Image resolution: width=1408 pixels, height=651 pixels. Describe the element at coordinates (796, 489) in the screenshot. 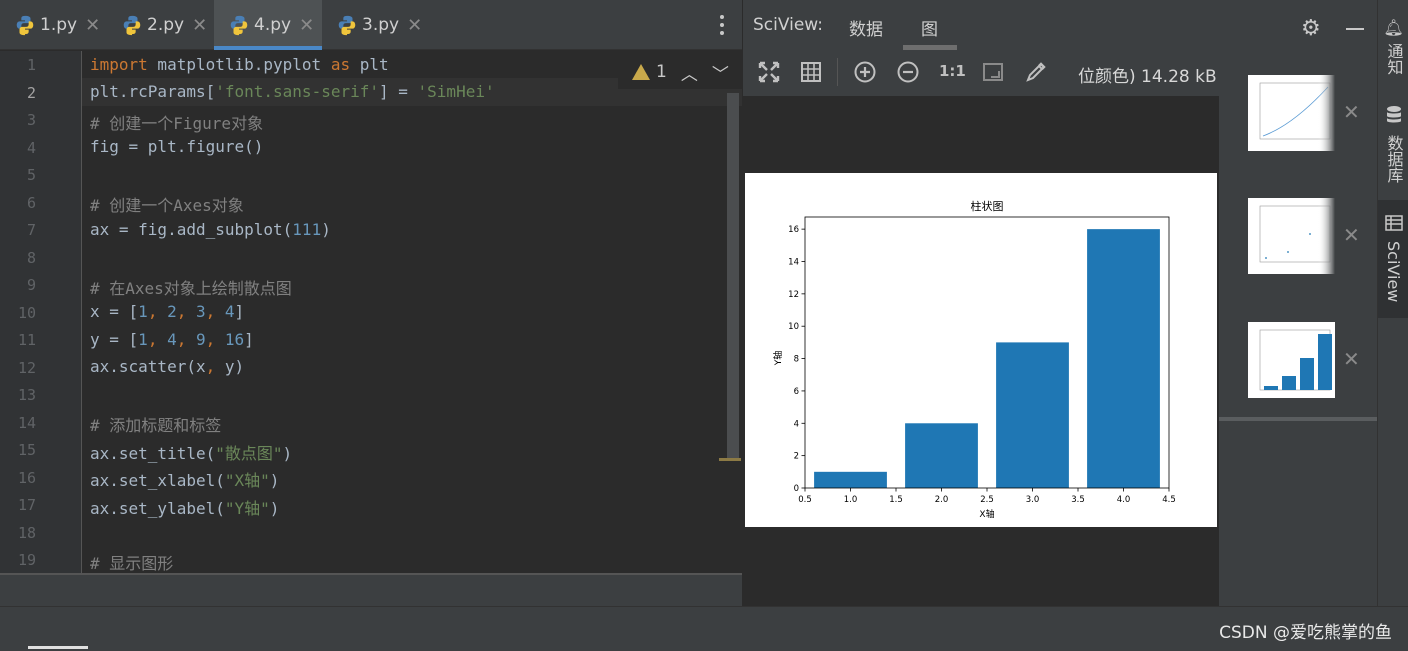

I see `y-tick-label: 0` at that location.